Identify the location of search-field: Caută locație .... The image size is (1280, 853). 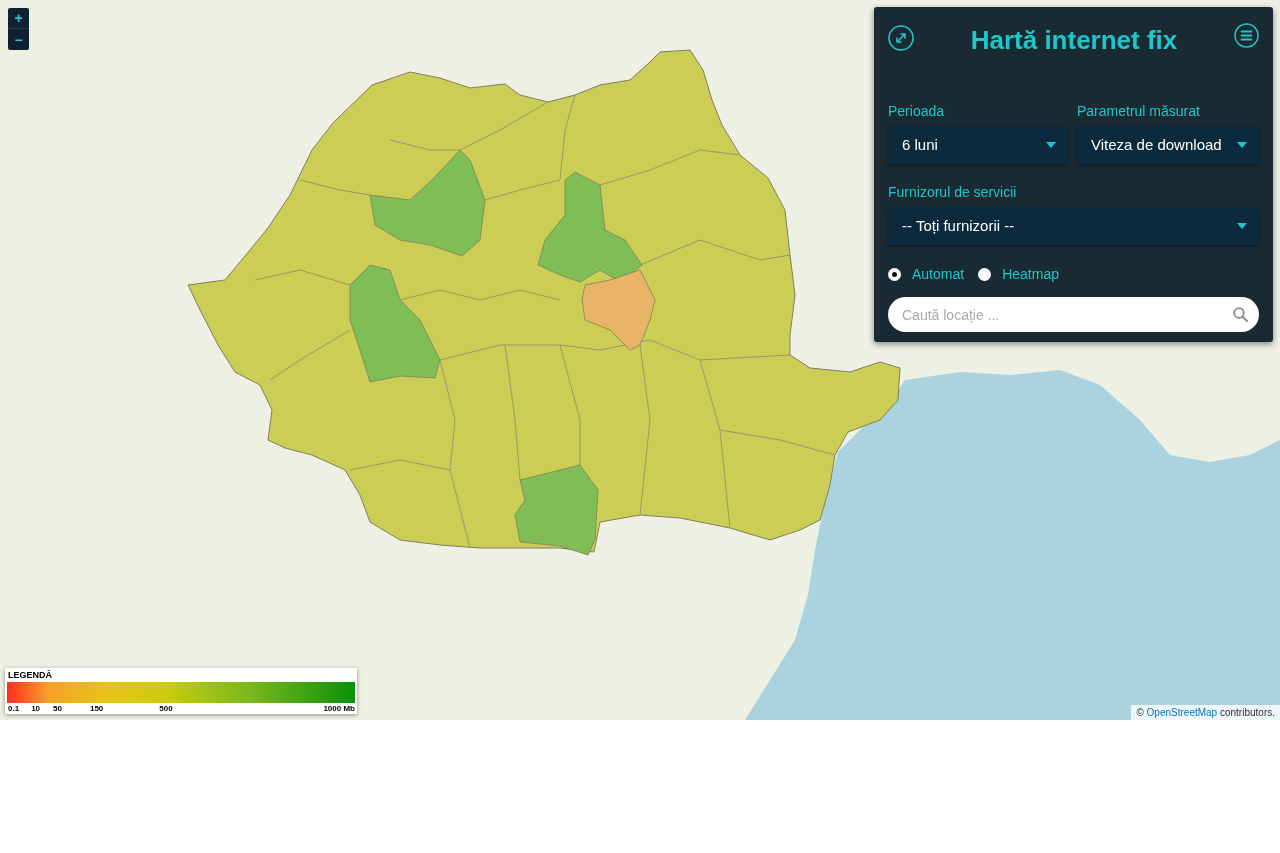
(1073, 314).